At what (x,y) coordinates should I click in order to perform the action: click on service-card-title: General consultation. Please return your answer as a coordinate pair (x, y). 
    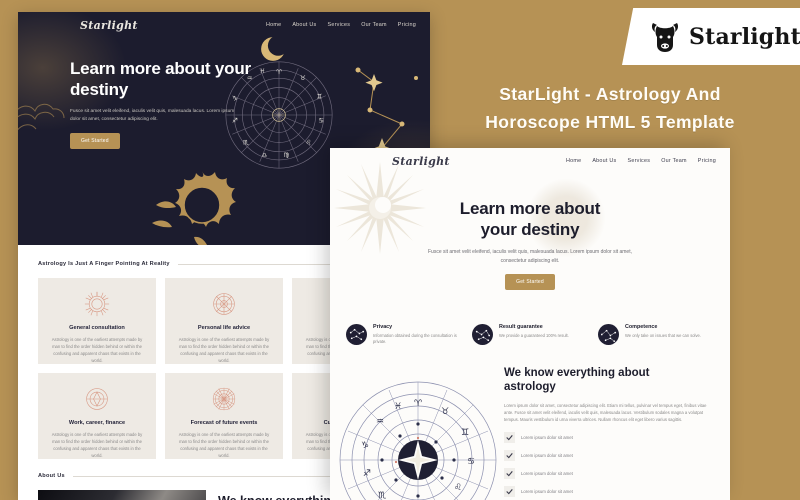
    Looking at the image, I should click on (97, 328).